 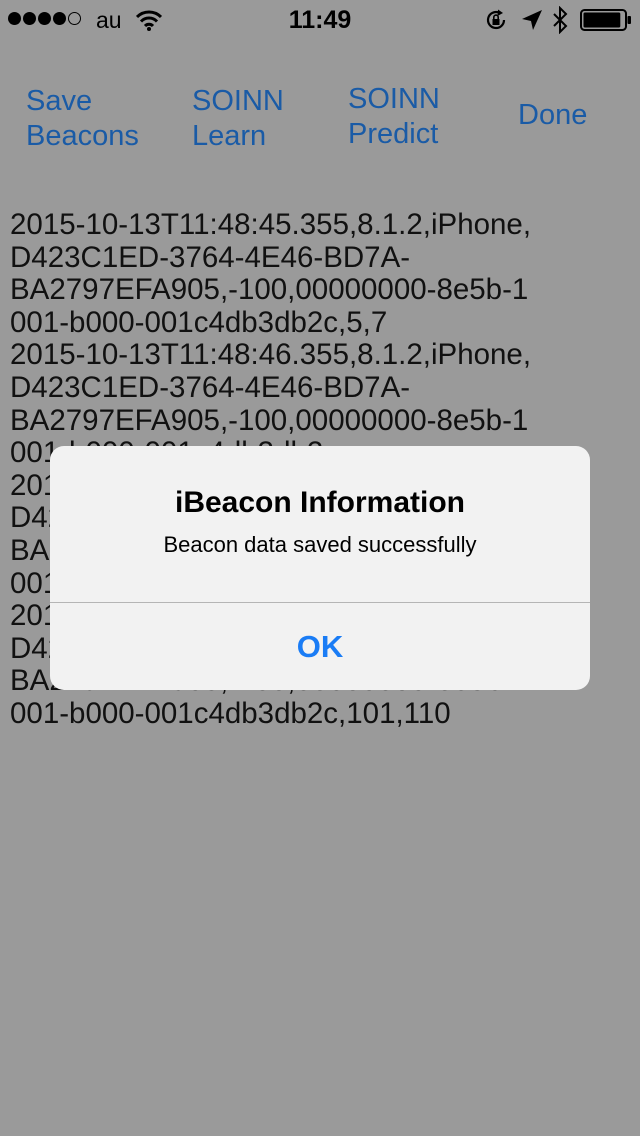 I want to click on alert-ok-button: OK, so click(x=320, y=646).